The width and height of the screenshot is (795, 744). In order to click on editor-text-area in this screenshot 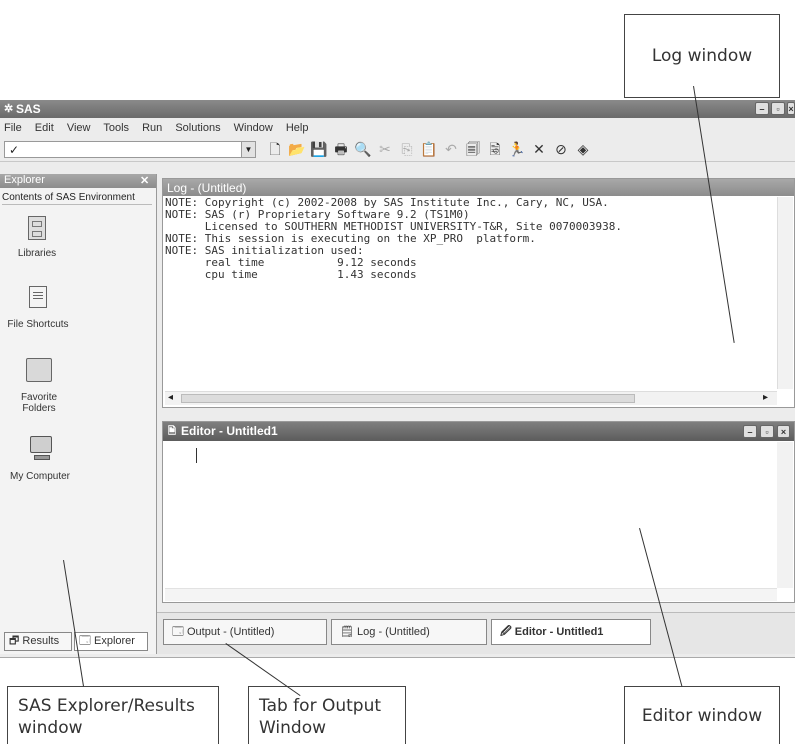, I will do `click(471, 514)`.